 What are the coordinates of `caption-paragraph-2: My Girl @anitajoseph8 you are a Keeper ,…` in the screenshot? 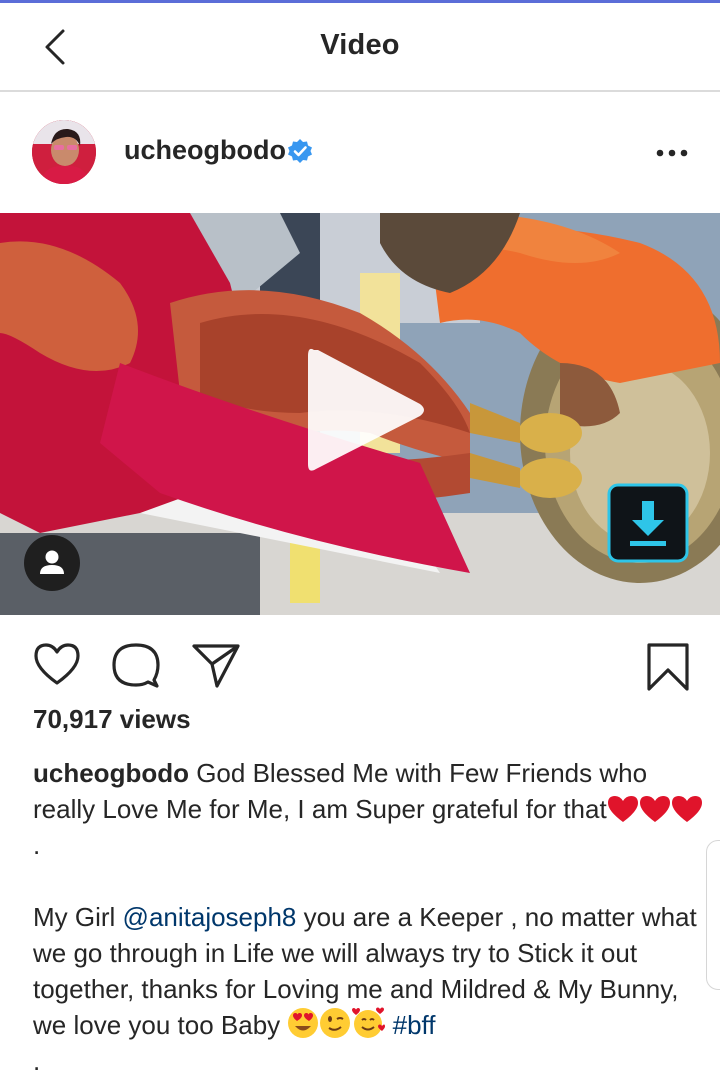 It's located at (368, 971).